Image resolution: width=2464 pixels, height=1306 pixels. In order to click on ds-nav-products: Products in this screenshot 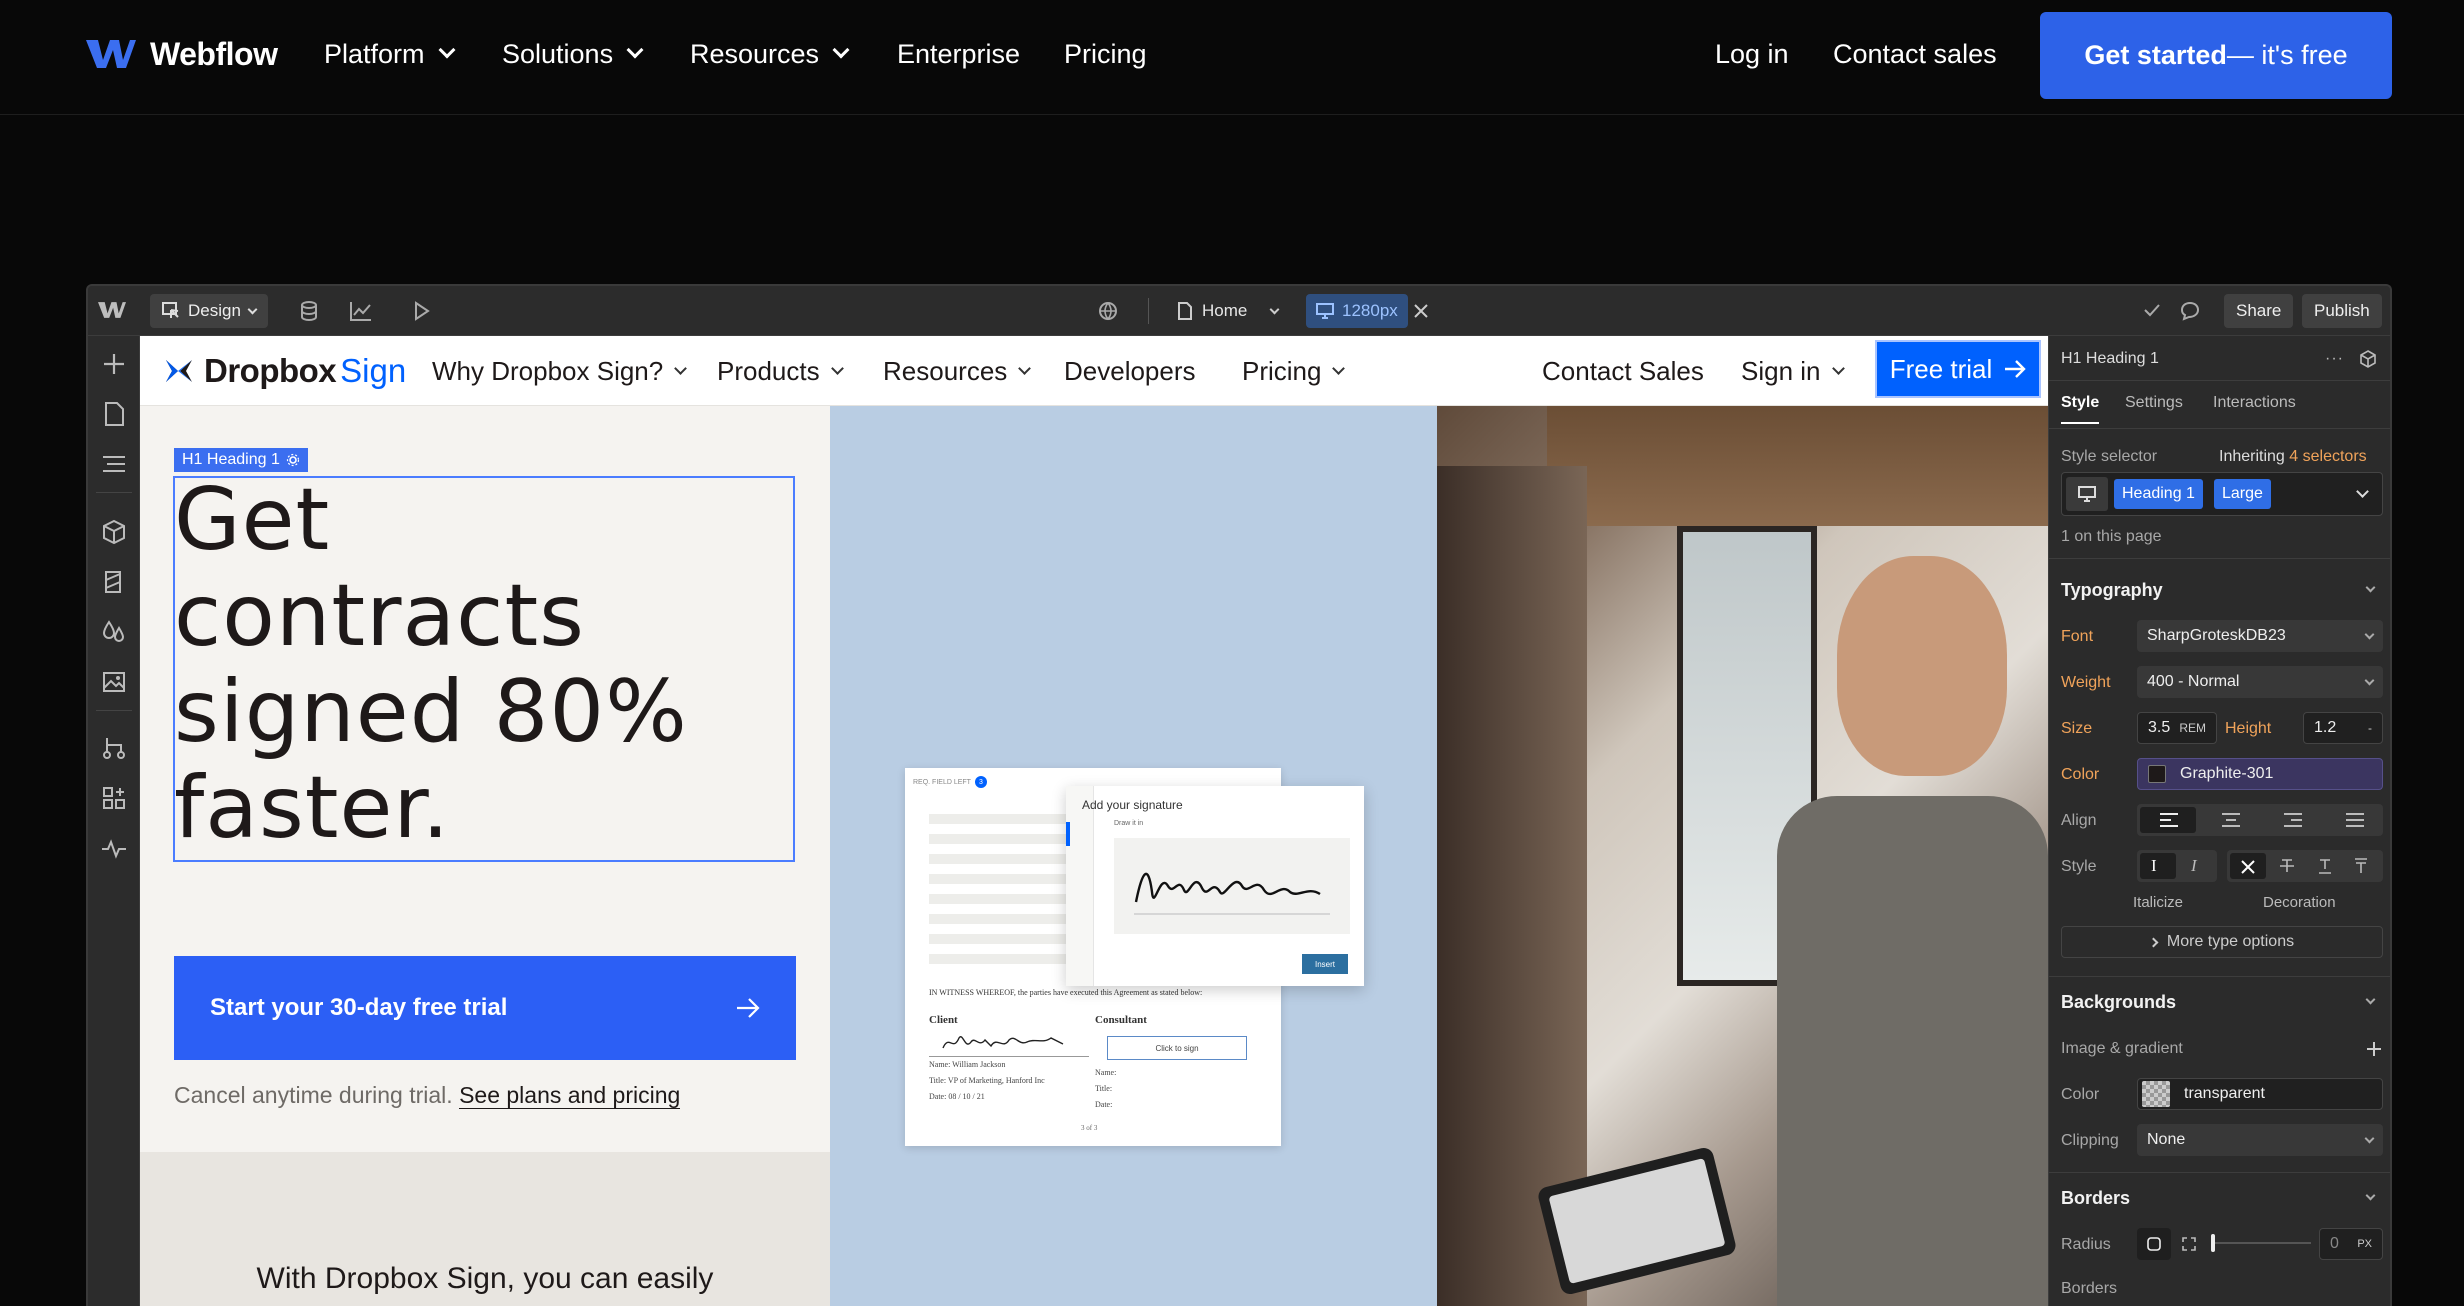, I will do `click(780, 371)`.